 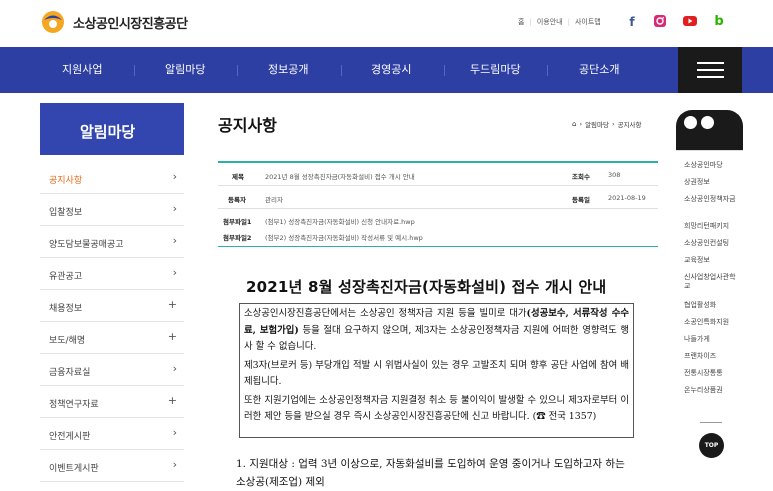 I want to click on facebook-icon: f, so click(x=632, y=22).